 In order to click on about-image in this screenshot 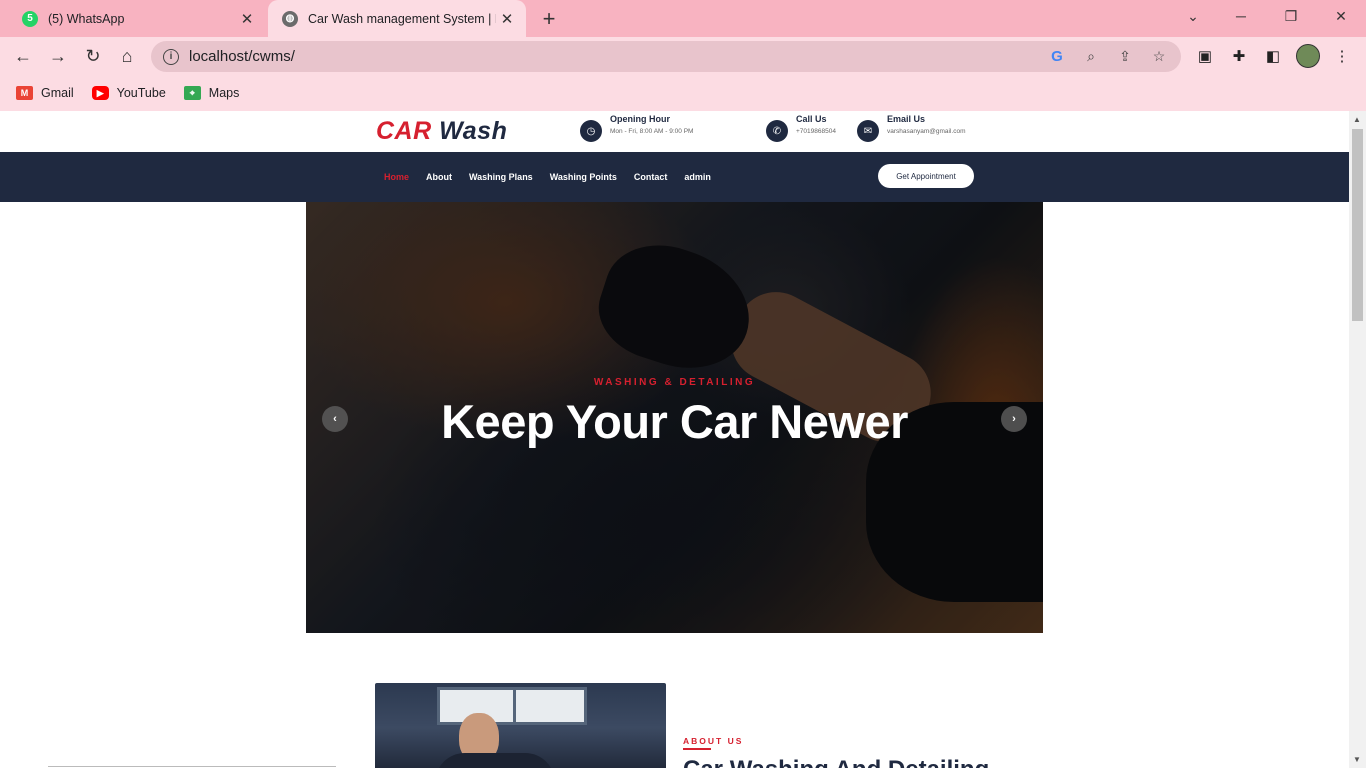, I will do `click(520, 725)`.